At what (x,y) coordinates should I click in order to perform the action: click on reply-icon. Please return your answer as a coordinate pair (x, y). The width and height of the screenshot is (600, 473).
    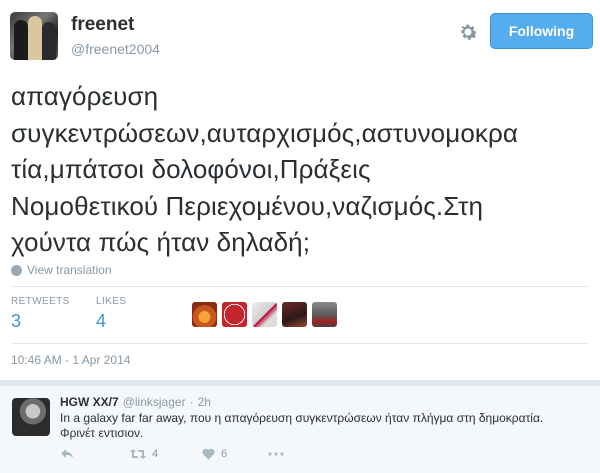
    Looking at the image, I should click on (67, 453).